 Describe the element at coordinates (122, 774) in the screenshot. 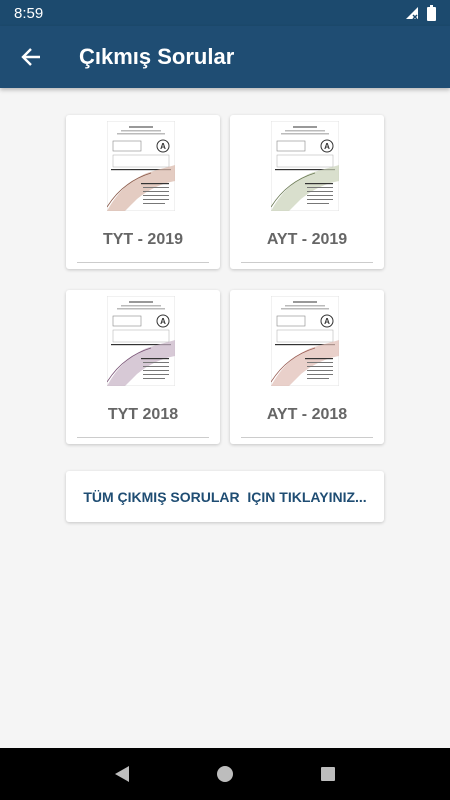

I see `nav-back-icon` at that location.